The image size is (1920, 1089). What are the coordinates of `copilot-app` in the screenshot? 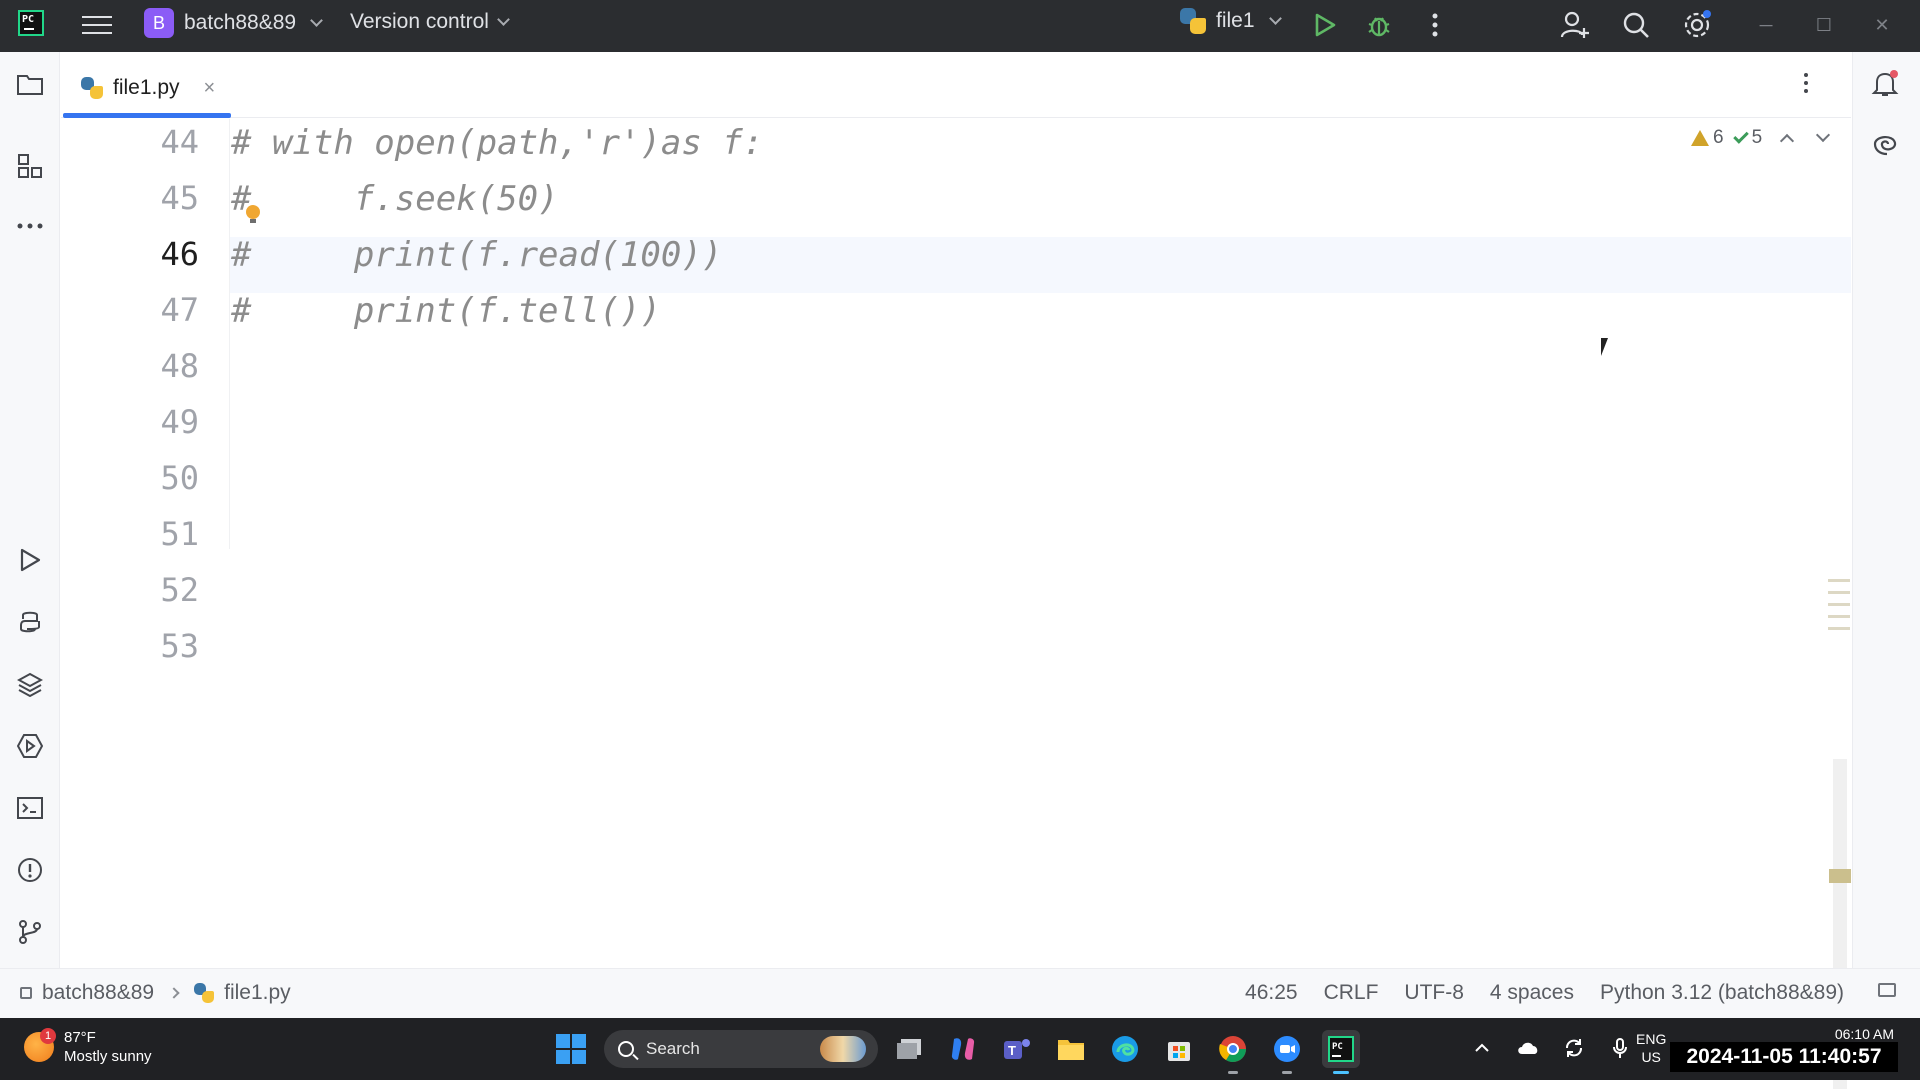 It's located at (963, 1049).